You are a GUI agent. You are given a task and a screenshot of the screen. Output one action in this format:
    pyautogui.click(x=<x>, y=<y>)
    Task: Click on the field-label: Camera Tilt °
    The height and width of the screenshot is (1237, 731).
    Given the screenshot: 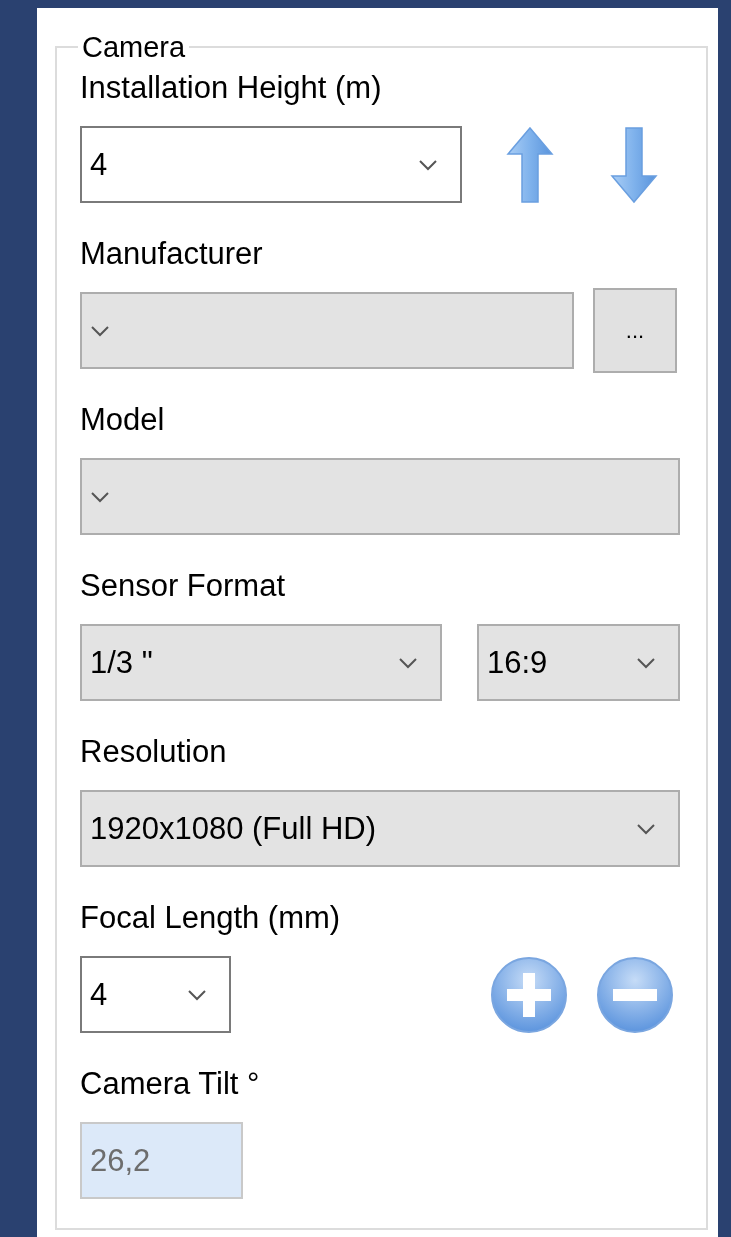 What is the action you would take?
    pyautogui.click(x=170, y=1084)
    